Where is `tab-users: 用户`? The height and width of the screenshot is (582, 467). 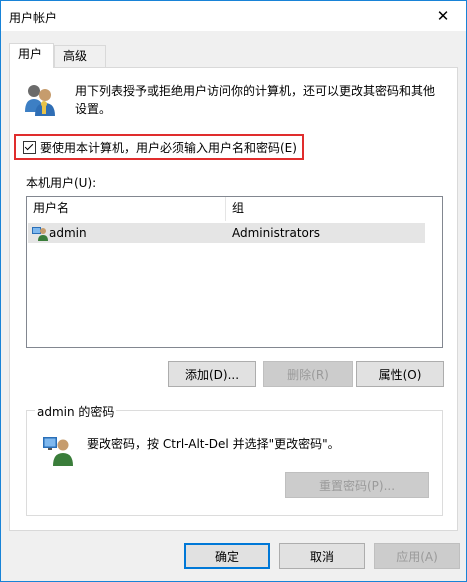
tab-users: 用户 is located at coordinates (31, 55).